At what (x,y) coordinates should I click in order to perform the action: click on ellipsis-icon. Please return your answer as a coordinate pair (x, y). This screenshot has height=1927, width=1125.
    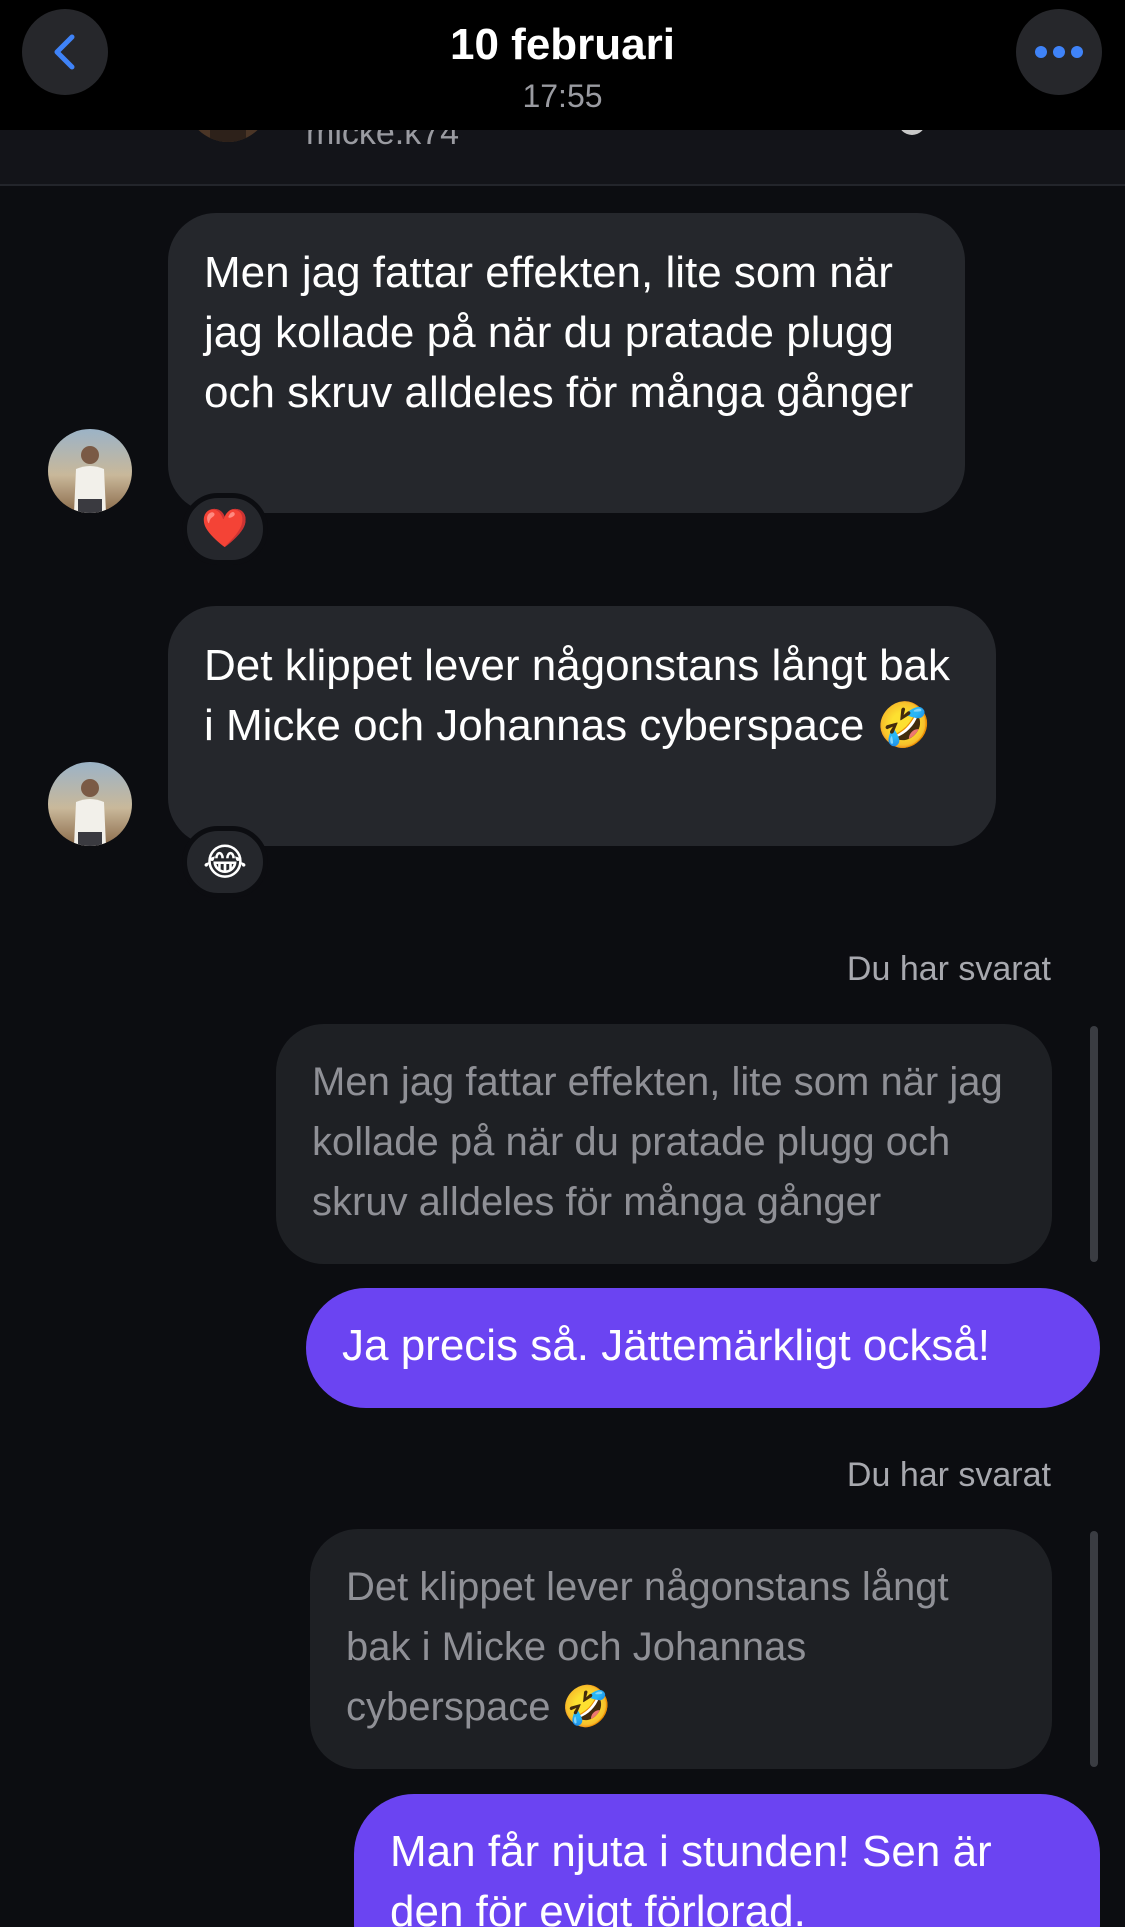
    Looking at the image, I should click on (1059, 52).